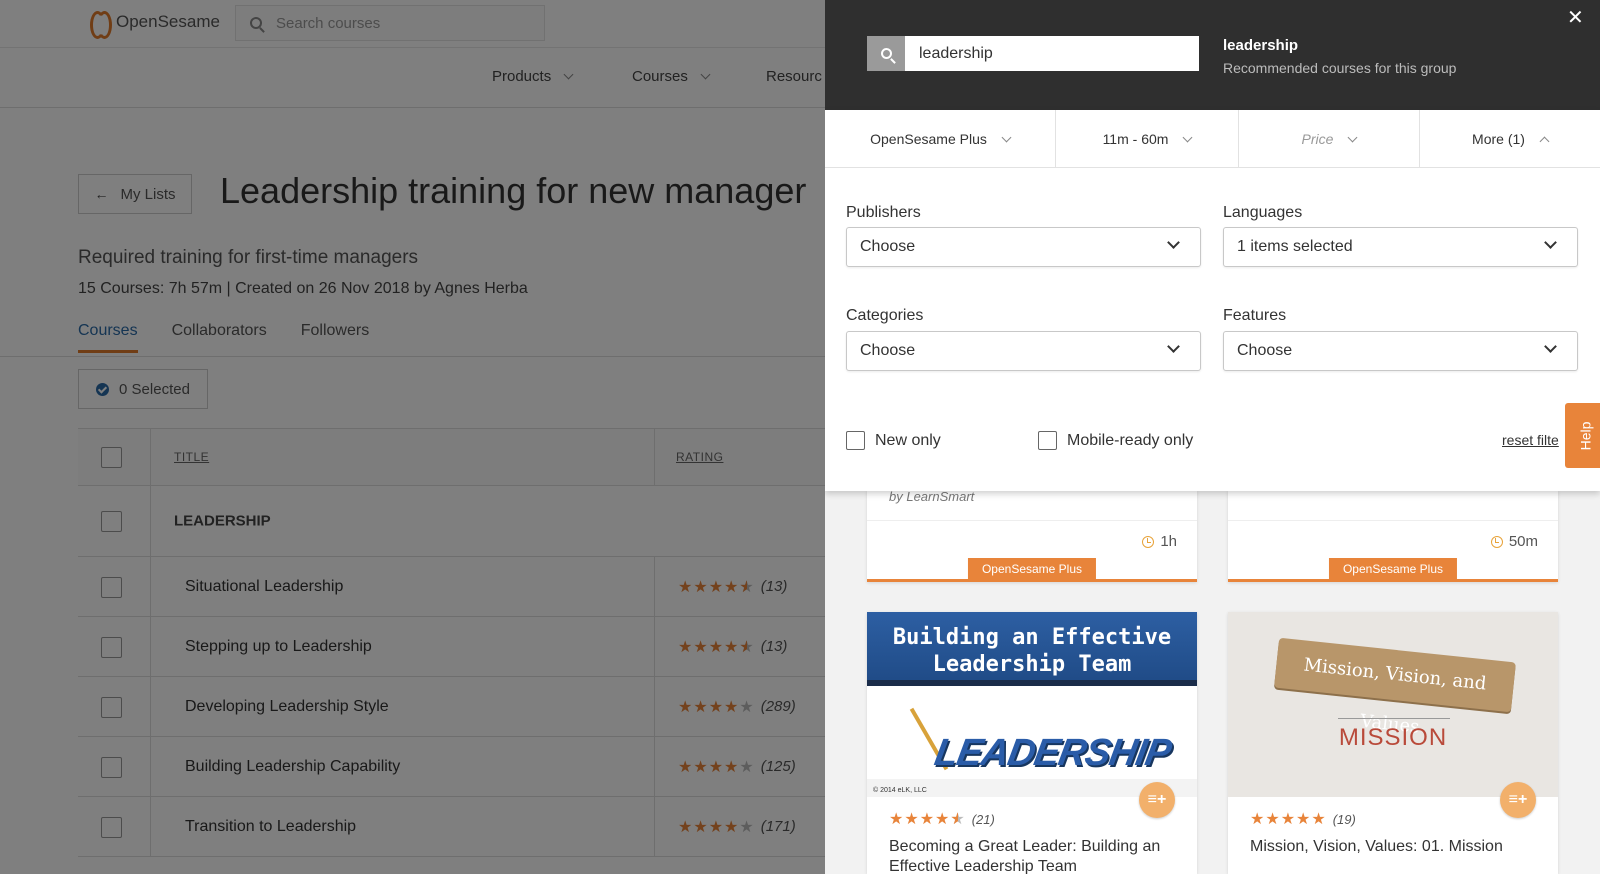  I want to click on categories-select: Choose, so click(1023, 351).